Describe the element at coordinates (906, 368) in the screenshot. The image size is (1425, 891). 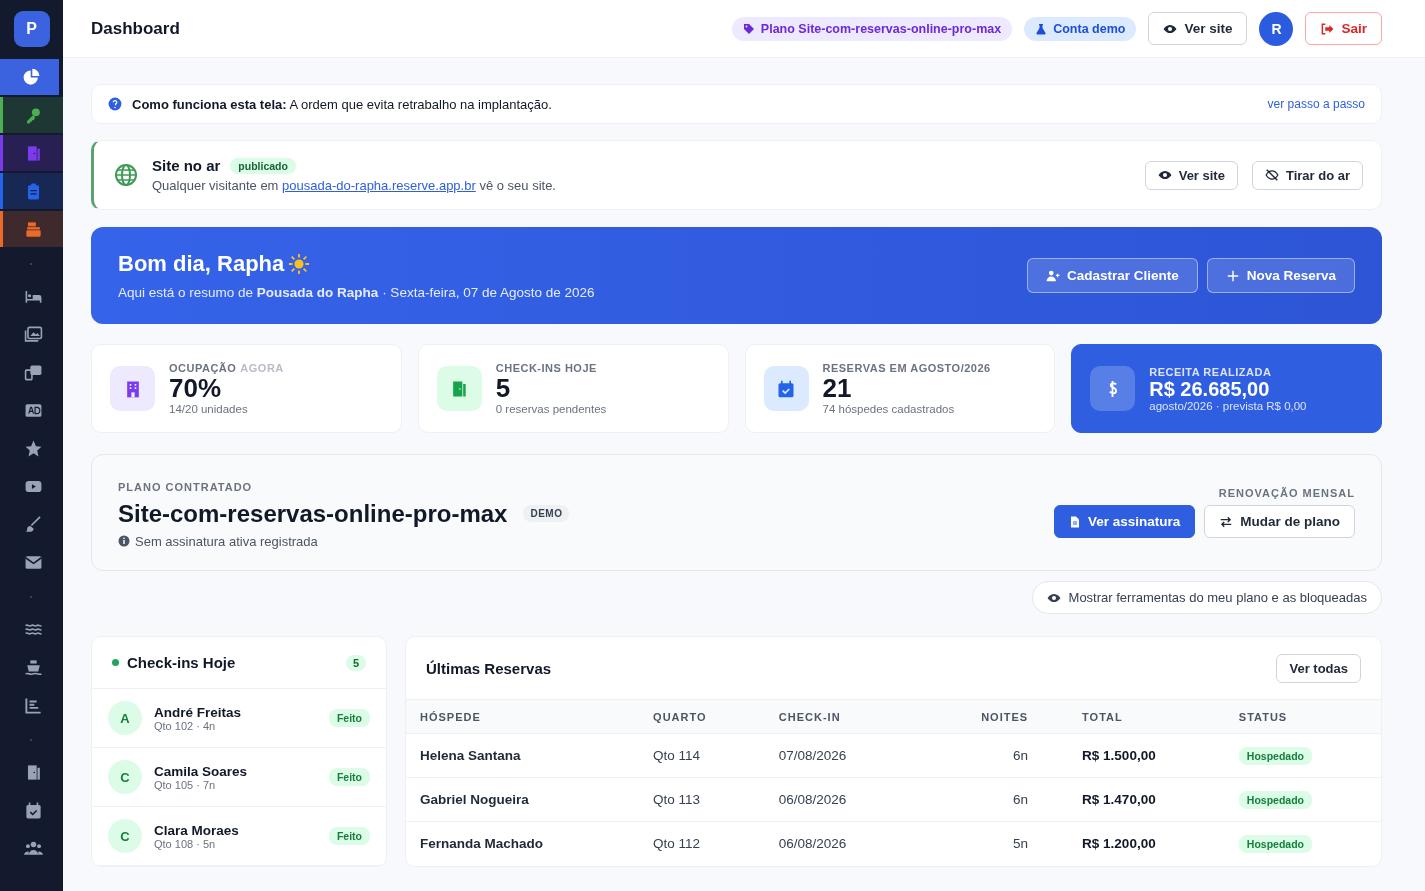
I see `stat-label: RESERVAS EM AGOSTO/2026` at that location.